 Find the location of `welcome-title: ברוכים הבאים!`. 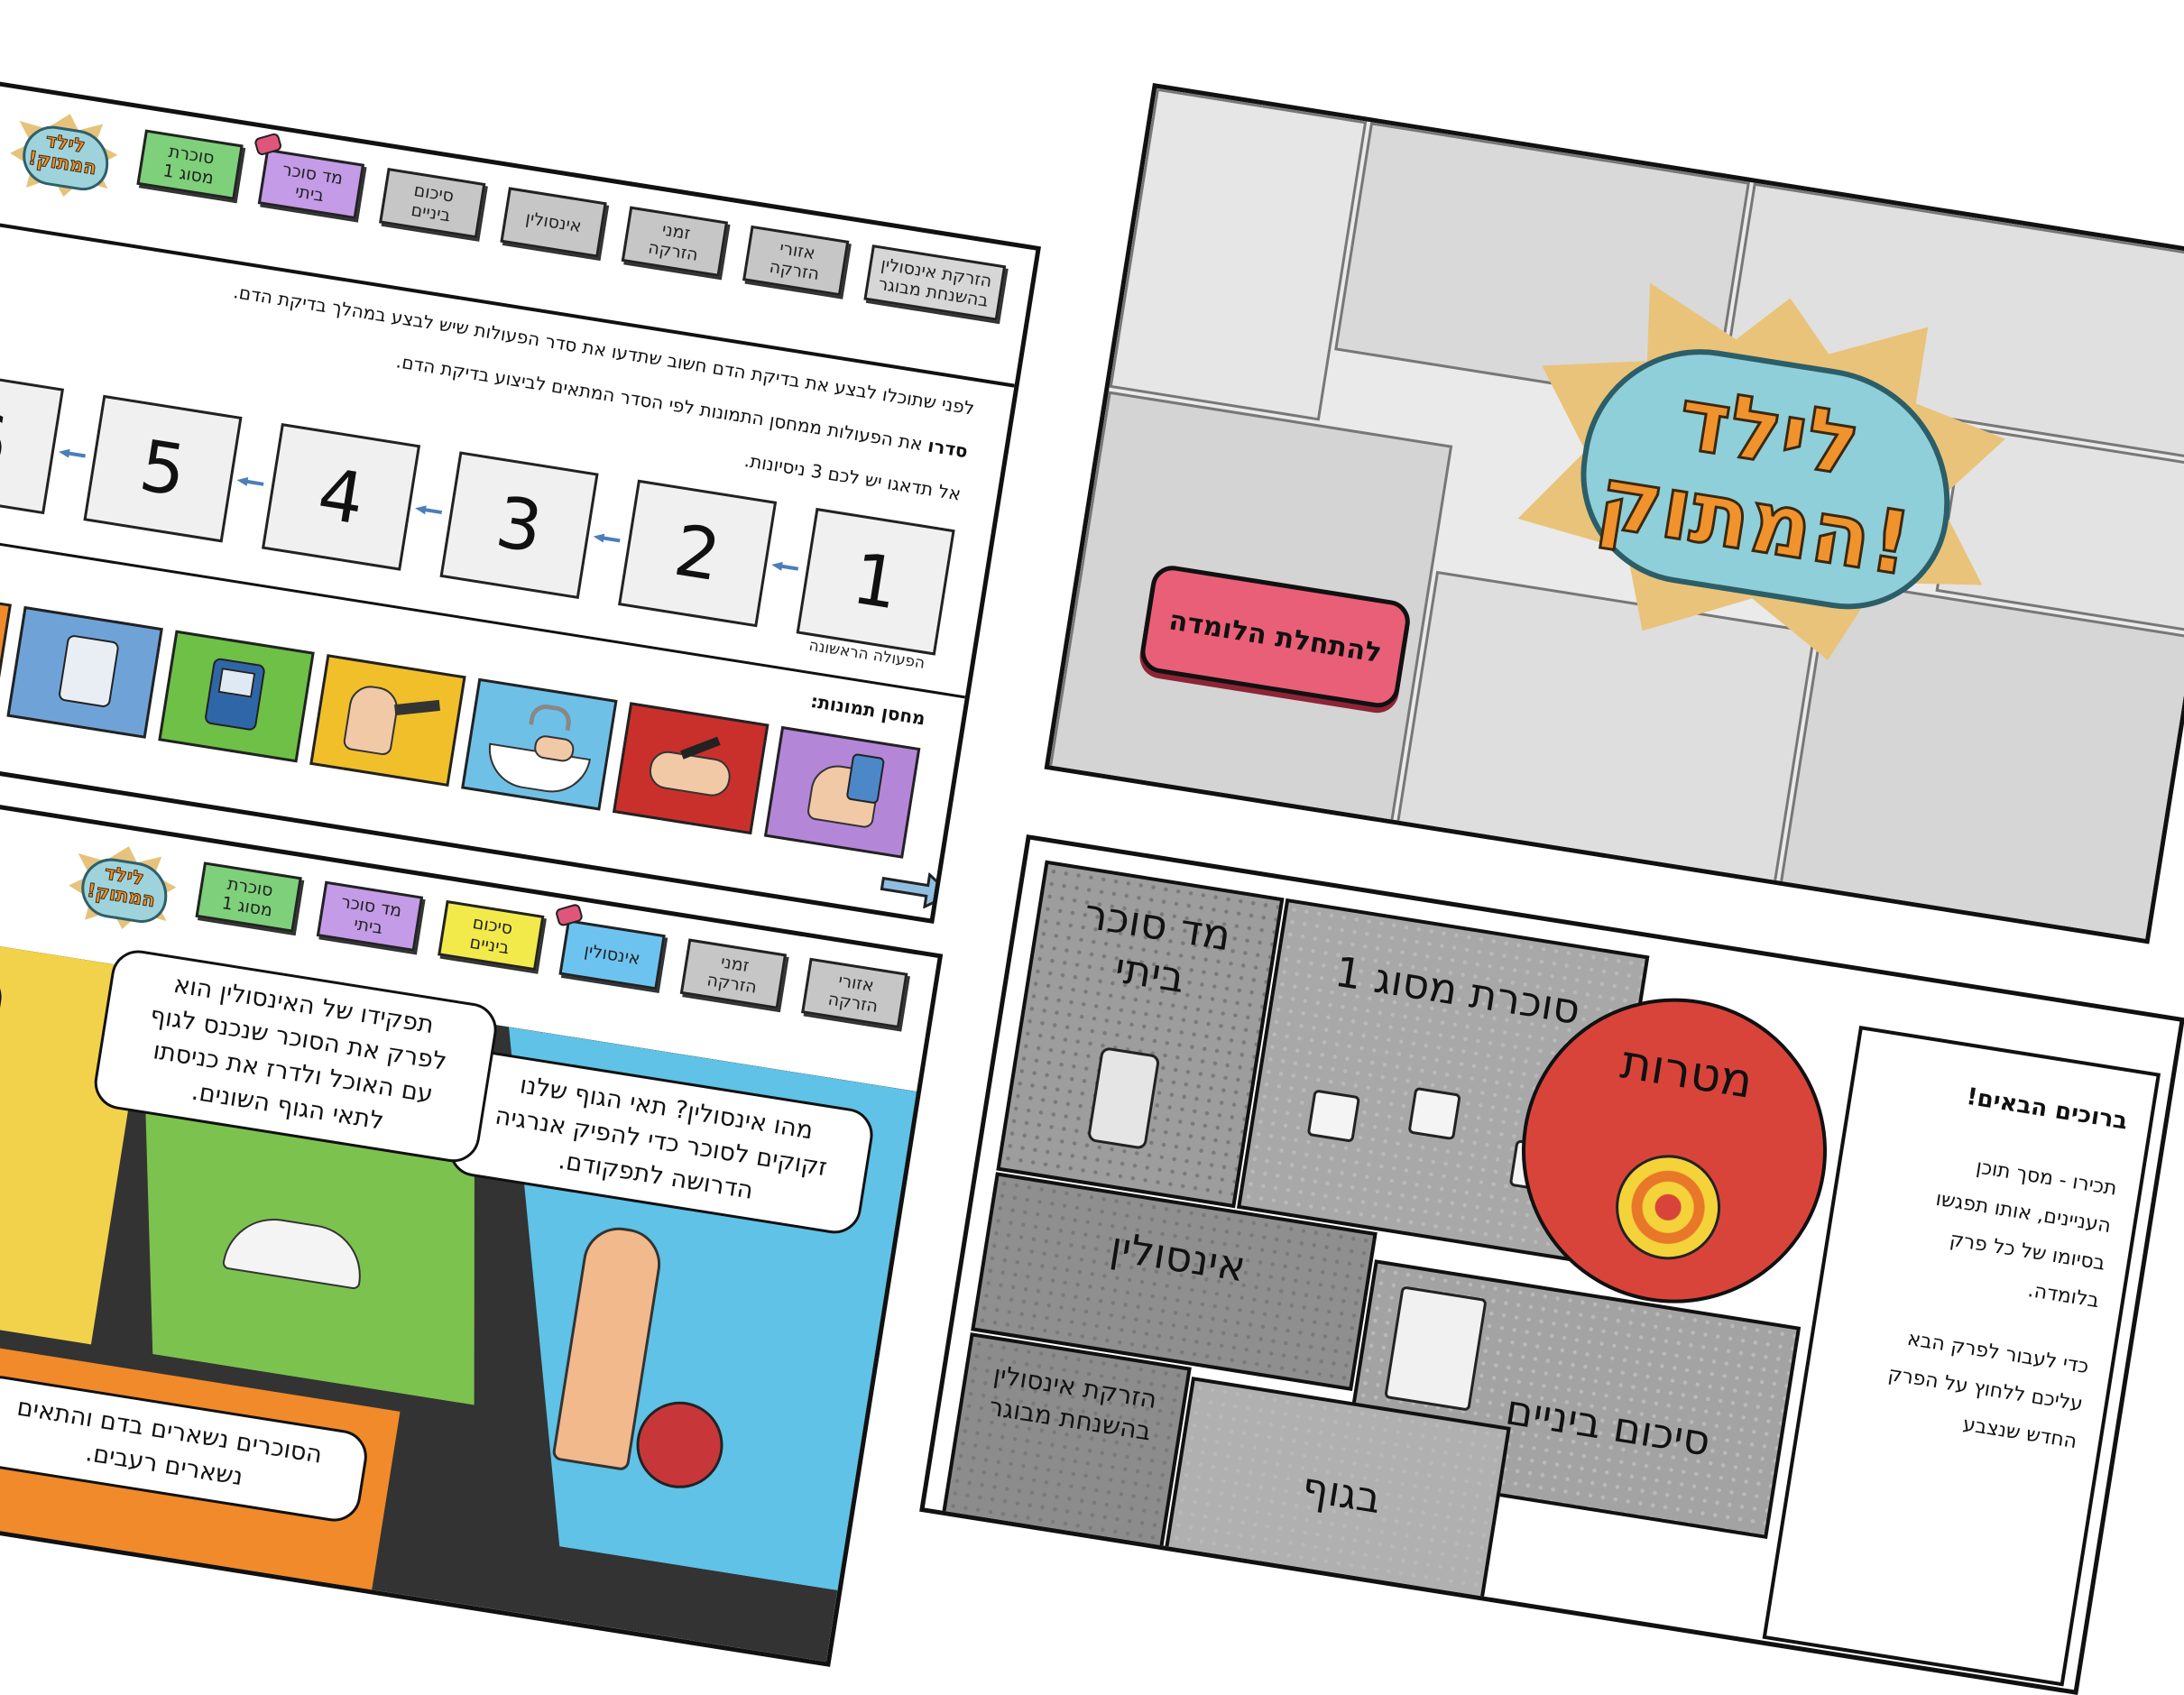

welcome-title: ברוכים הבאים! is located at coordinates (2047, 1109).